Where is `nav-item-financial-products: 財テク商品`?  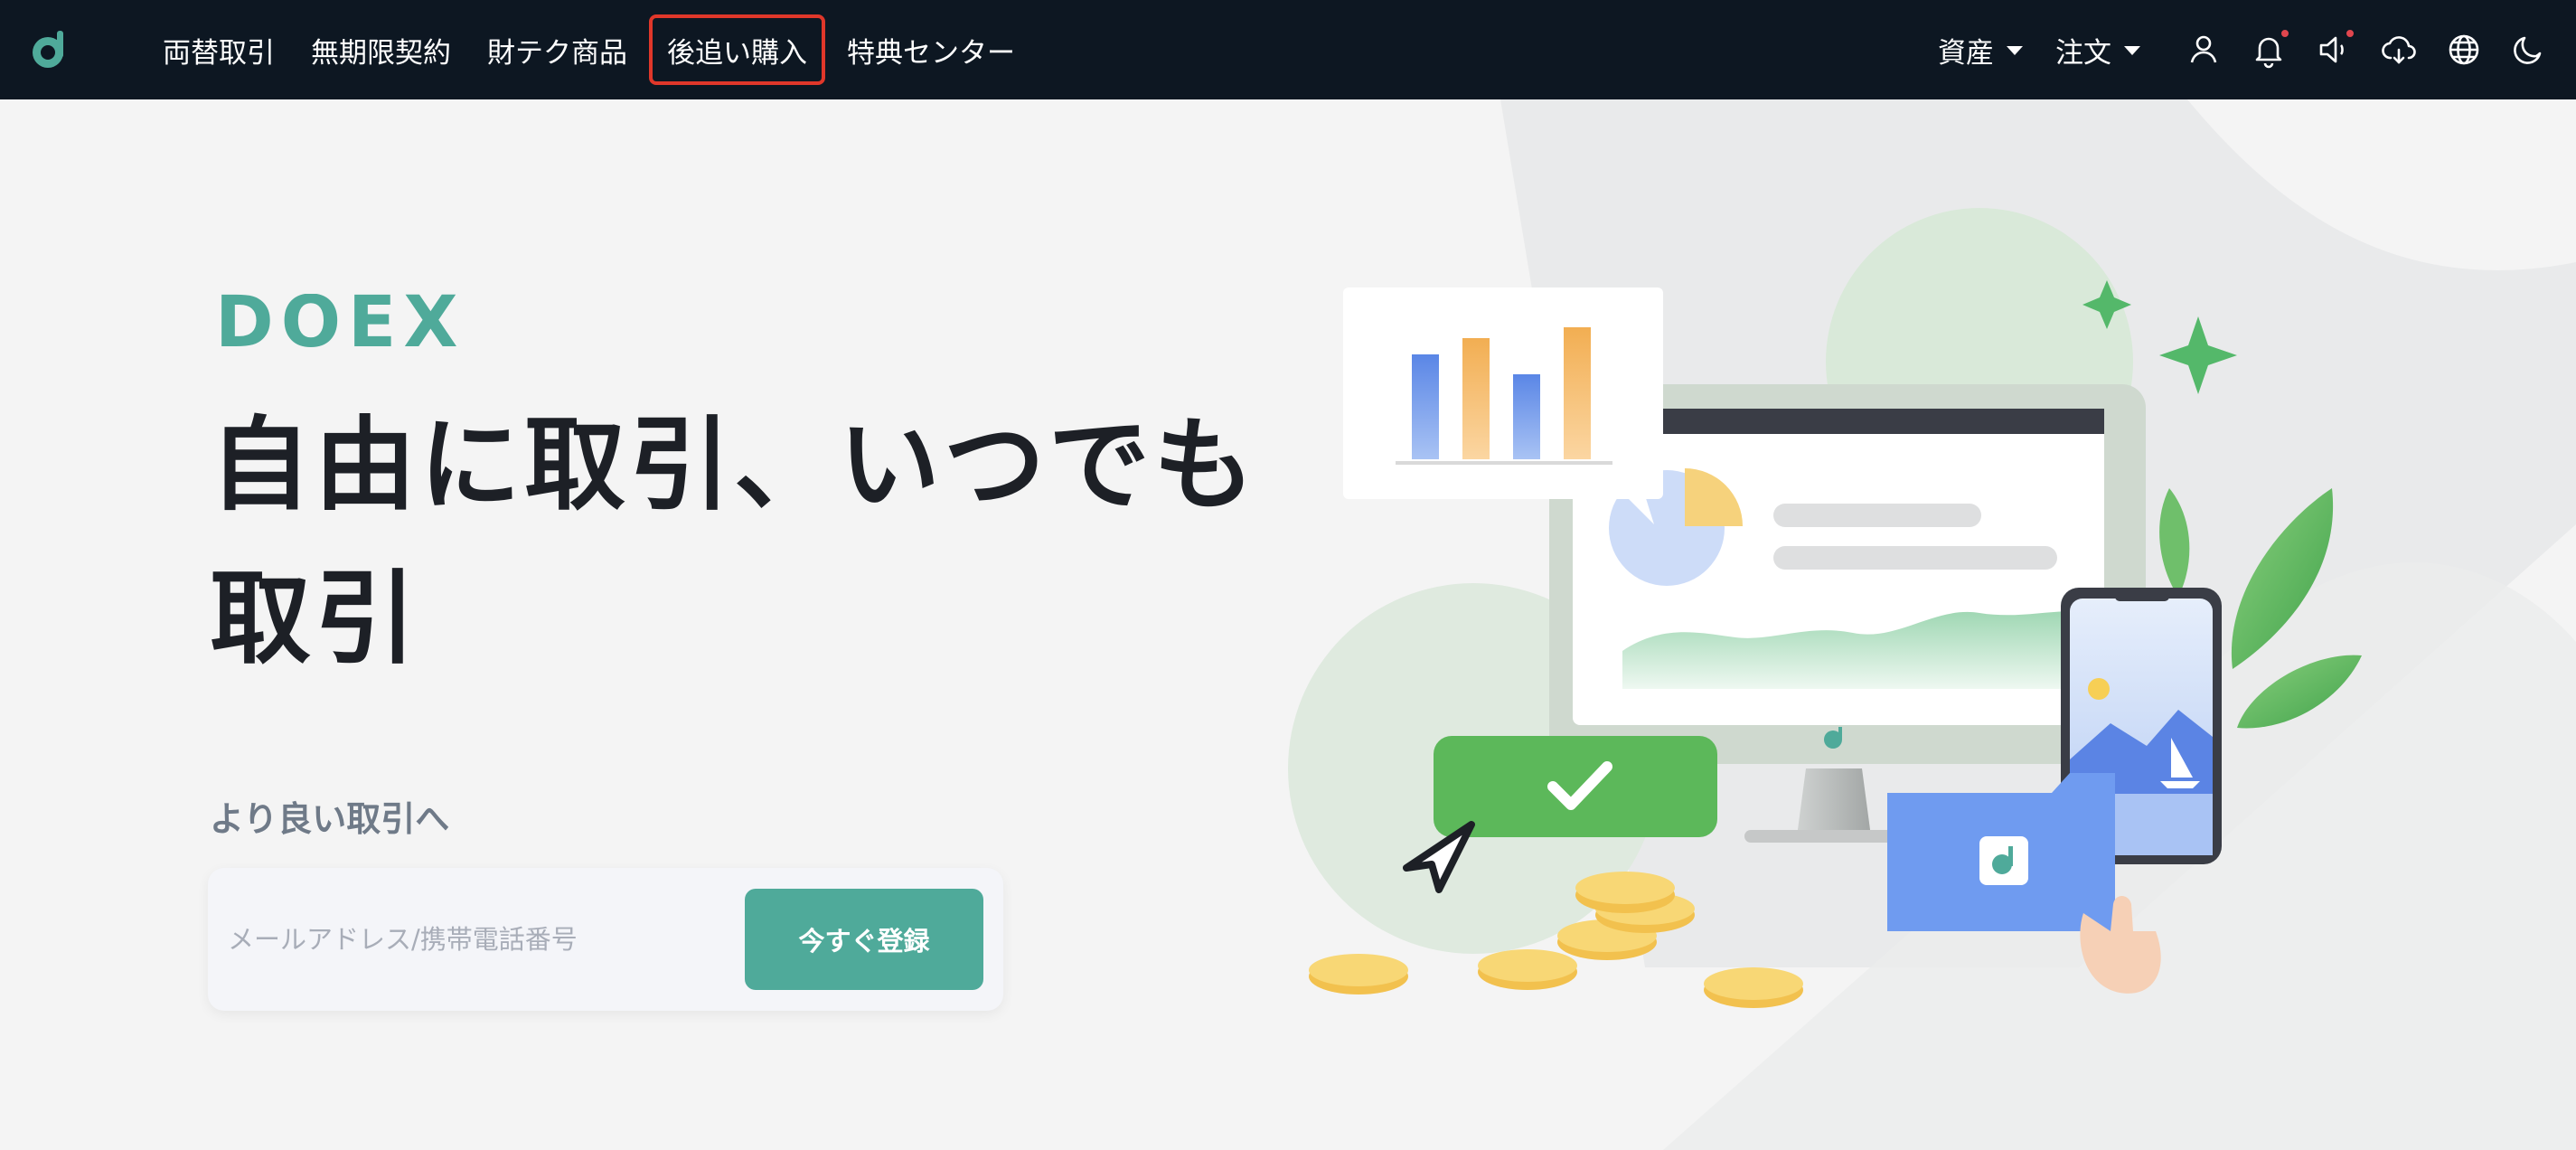
nav-item-financial-products: 財テク商品 is located at coordinates (557, 49).